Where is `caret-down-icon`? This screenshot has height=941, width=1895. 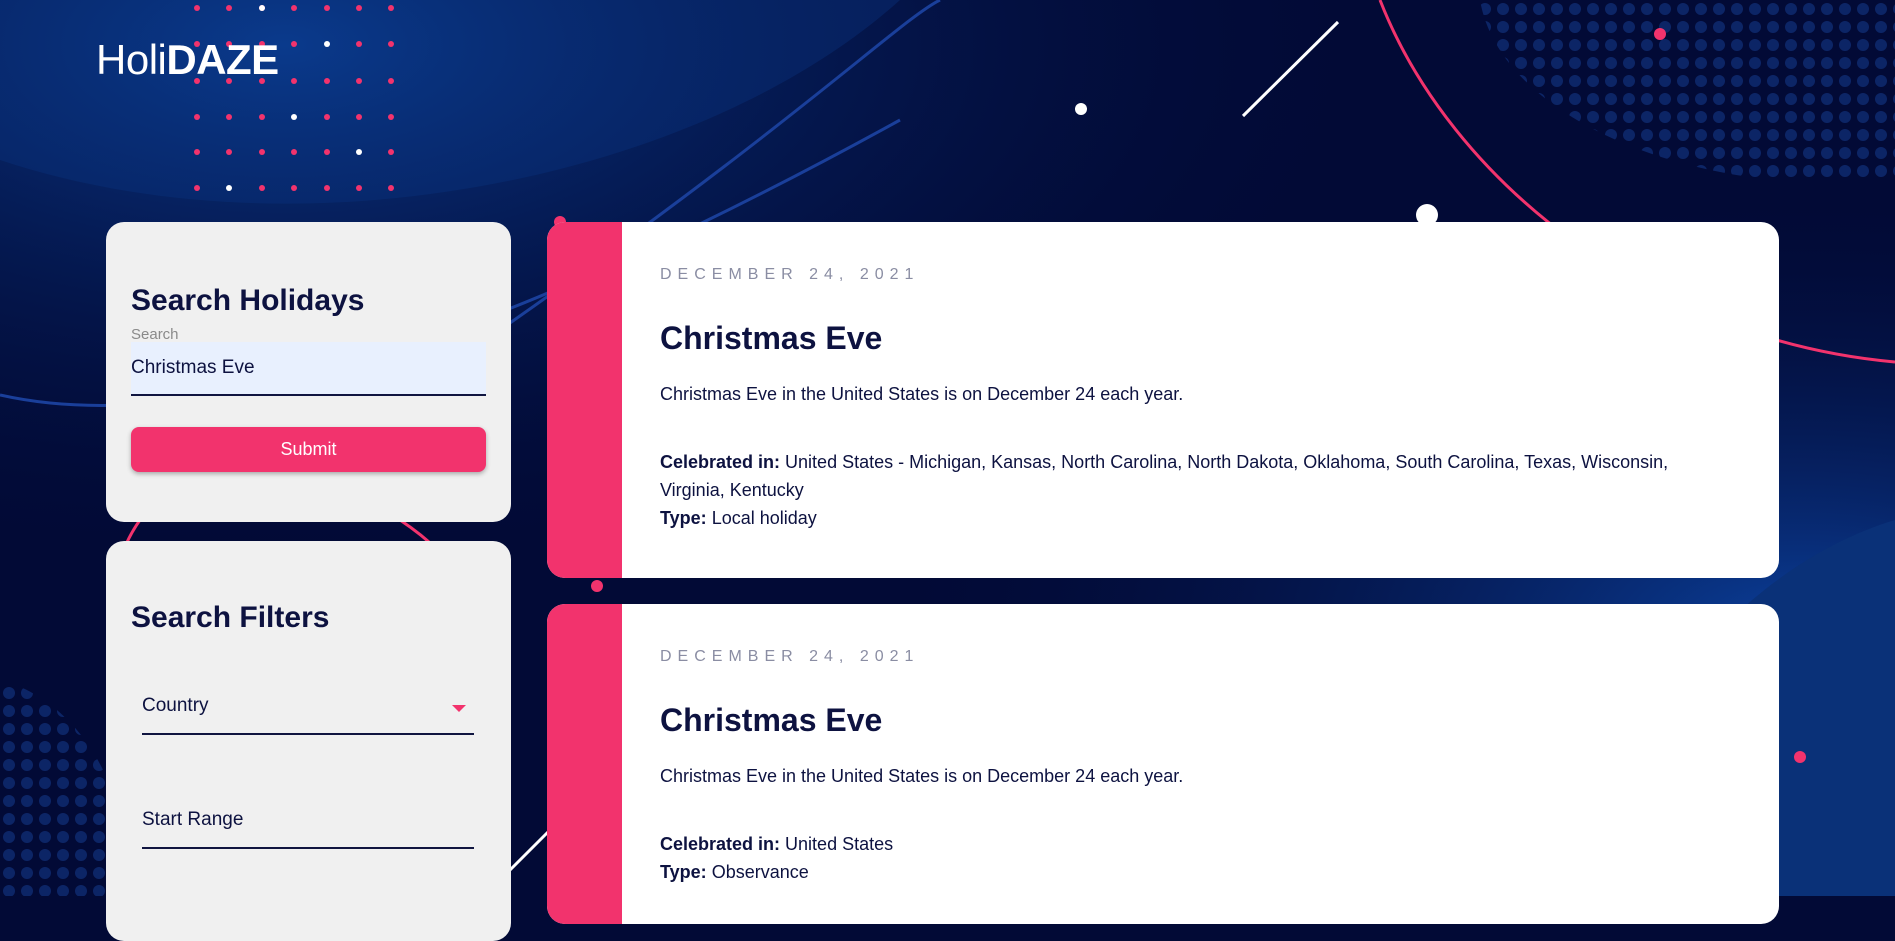 caret-down-icon is located at coordinates (459, 708).